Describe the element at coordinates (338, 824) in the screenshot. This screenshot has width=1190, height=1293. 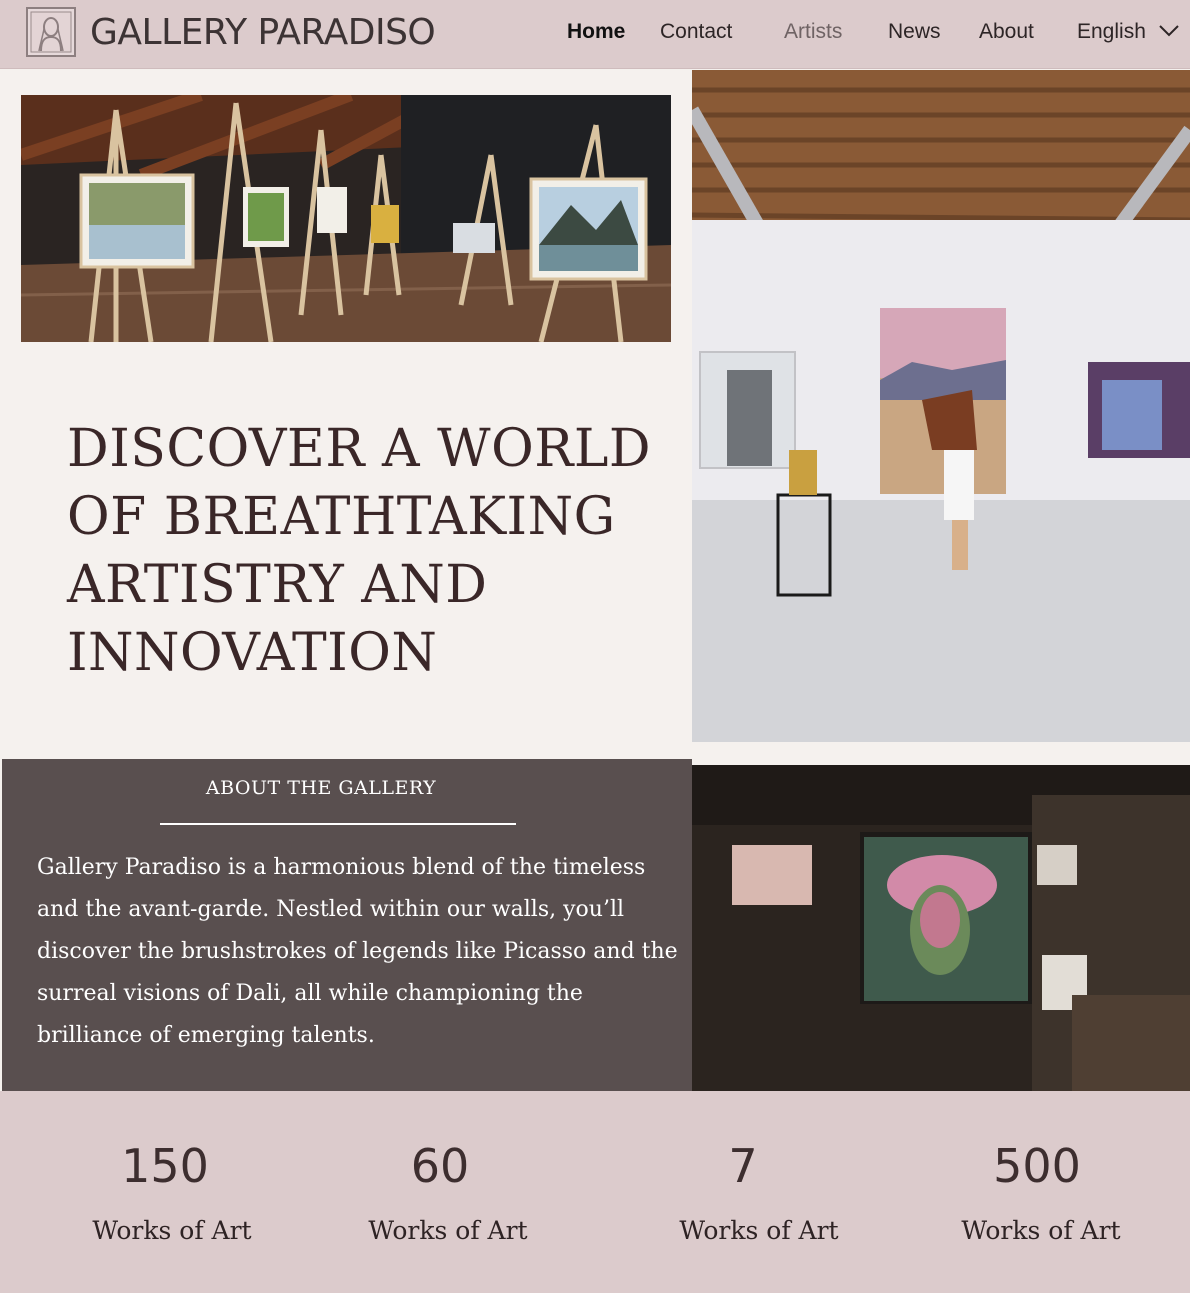
I see `about-divider` at that location.